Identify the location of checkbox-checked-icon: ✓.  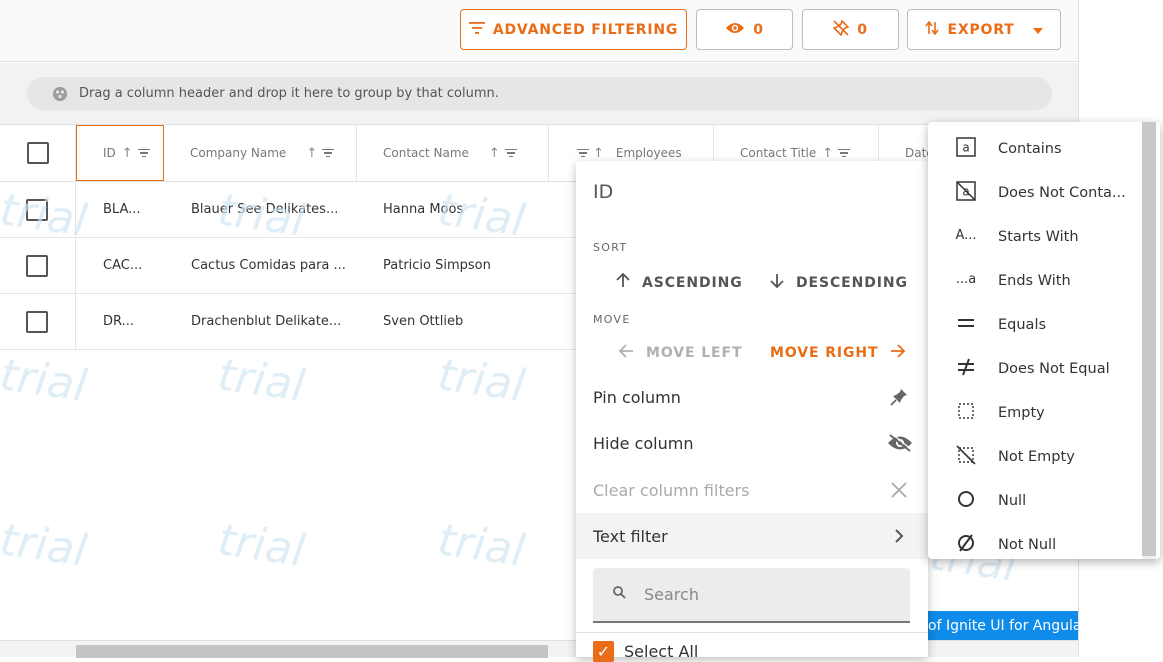
(603, 651).